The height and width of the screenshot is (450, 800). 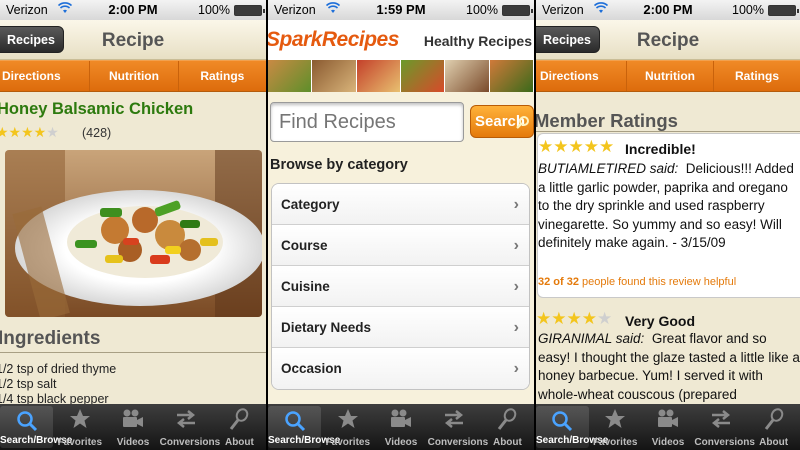 I want to click on category-item-course: Course ›, so click(x=400, y=245).